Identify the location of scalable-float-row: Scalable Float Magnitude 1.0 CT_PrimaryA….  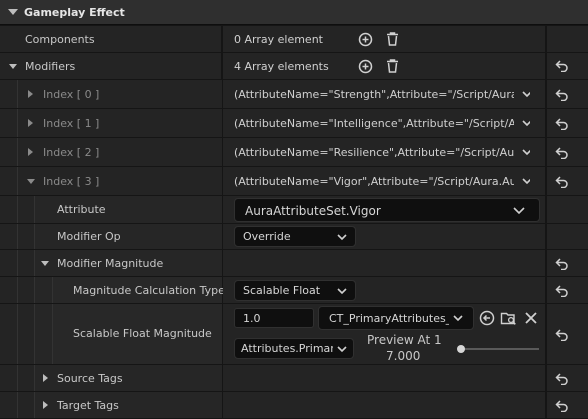
(294, 334).